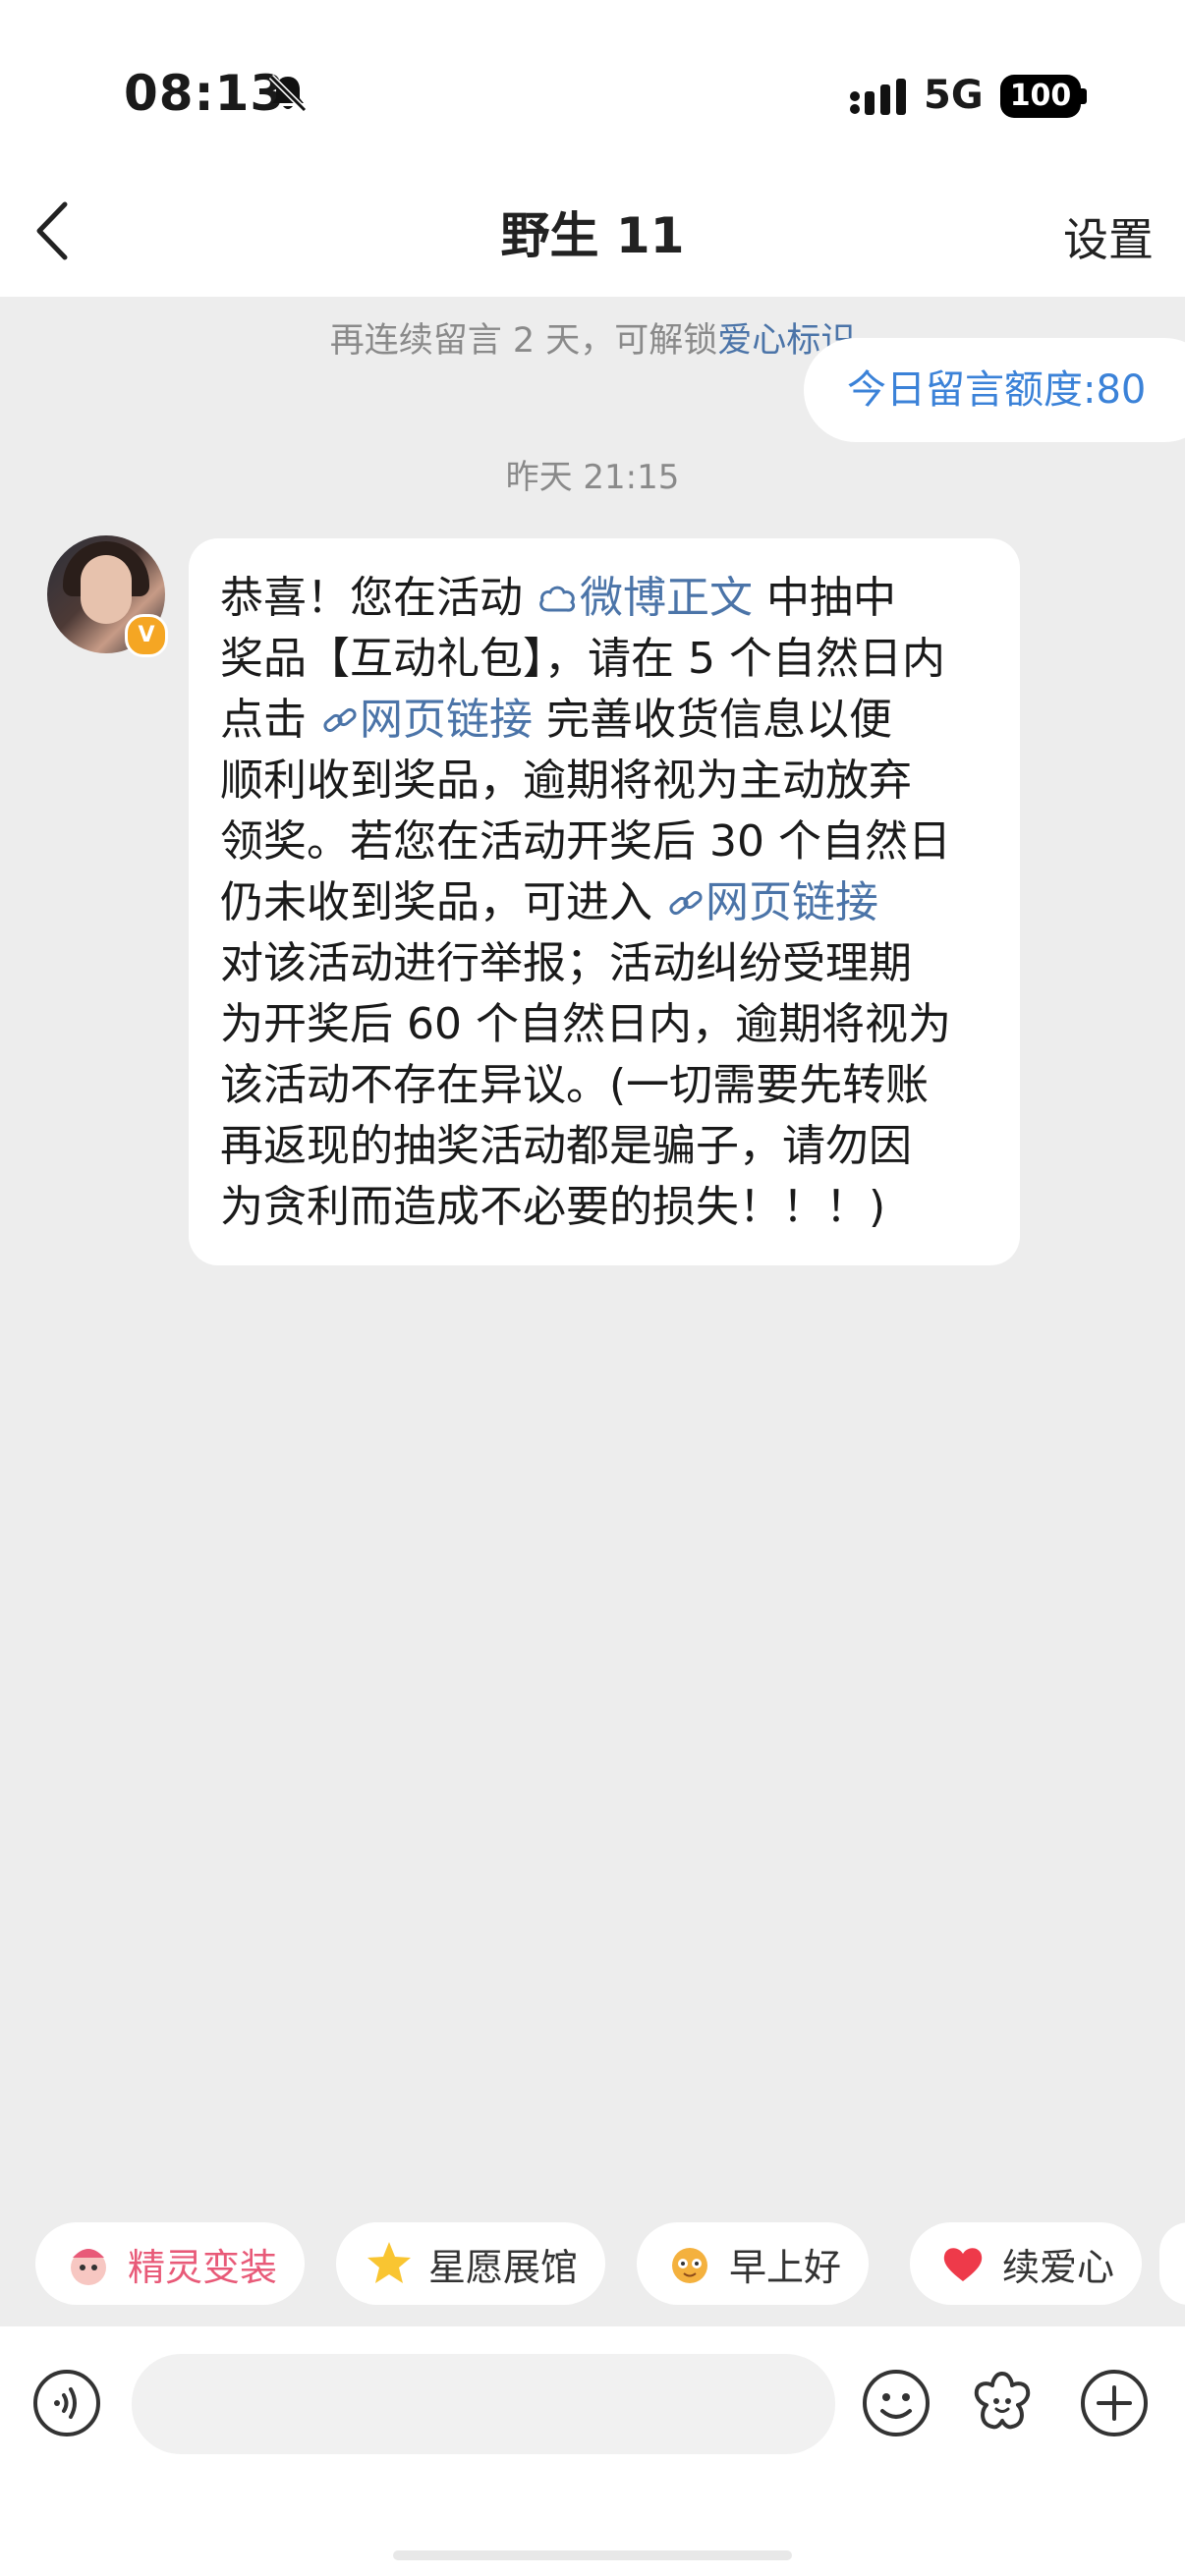  What do you see at coordinates (713, 720) in the screenshot?
I see `message-text: 完善收货信息以便` at bounding box center [713, 720].